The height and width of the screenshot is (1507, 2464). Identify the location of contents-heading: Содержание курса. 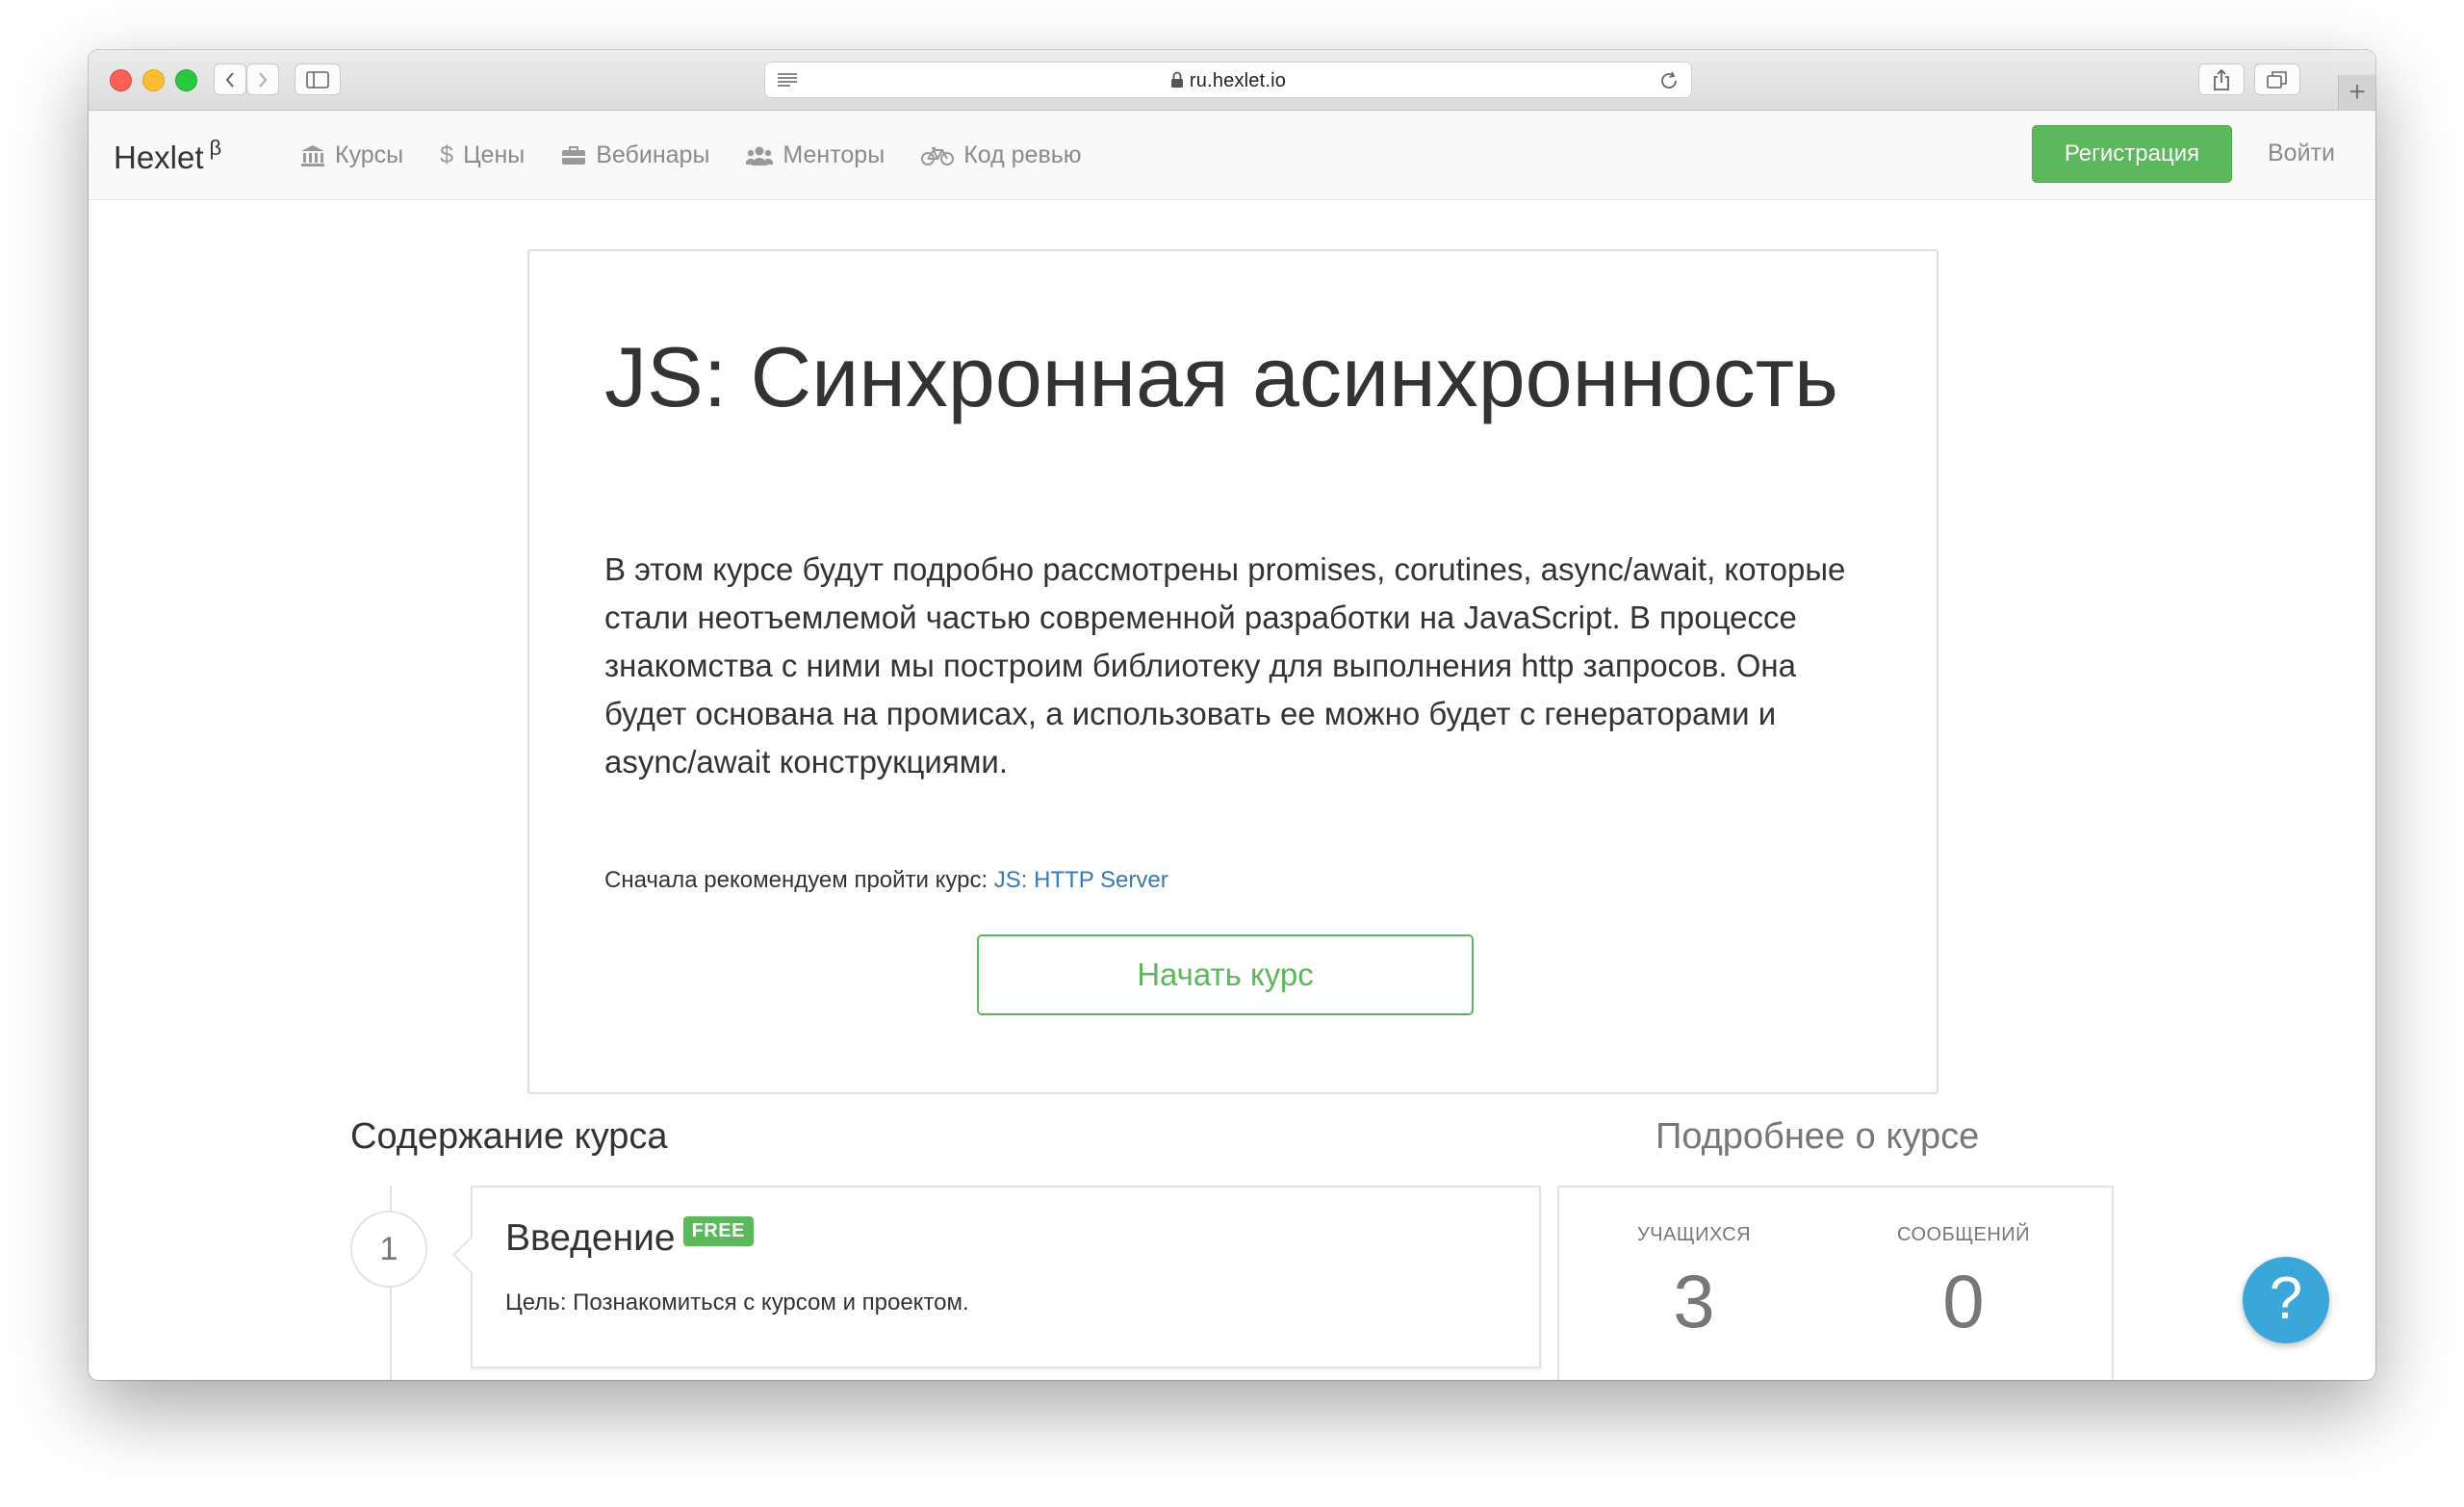
(509, 1136).